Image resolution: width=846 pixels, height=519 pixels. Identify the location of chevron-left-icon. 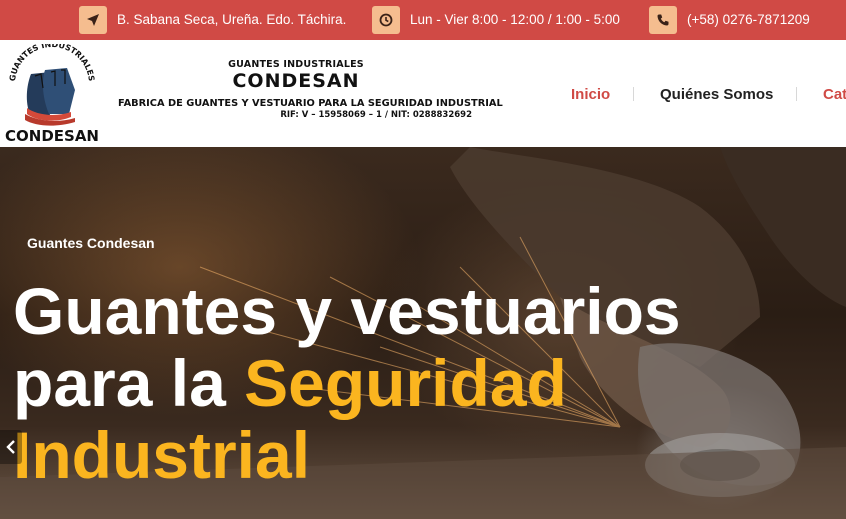
(10, 447).